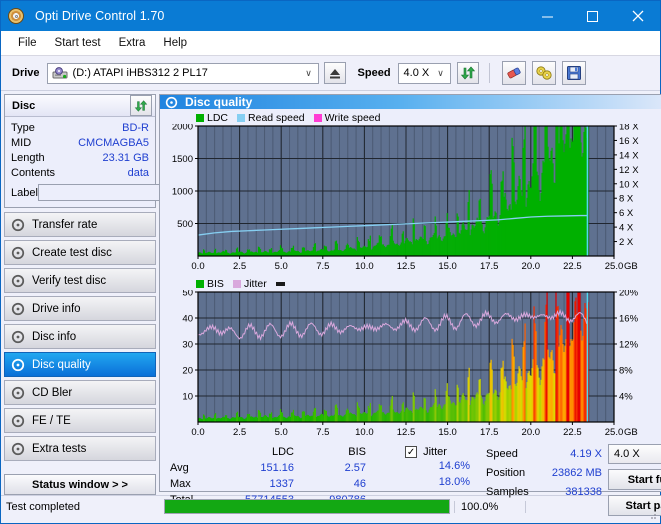 Image resolution: width=661 pixels, height=524 pixels. Describe the element at coordinates (80, 280) in the screenshot. I see `sidebar-item-verify-test-disc: Verify test disc` at that location.